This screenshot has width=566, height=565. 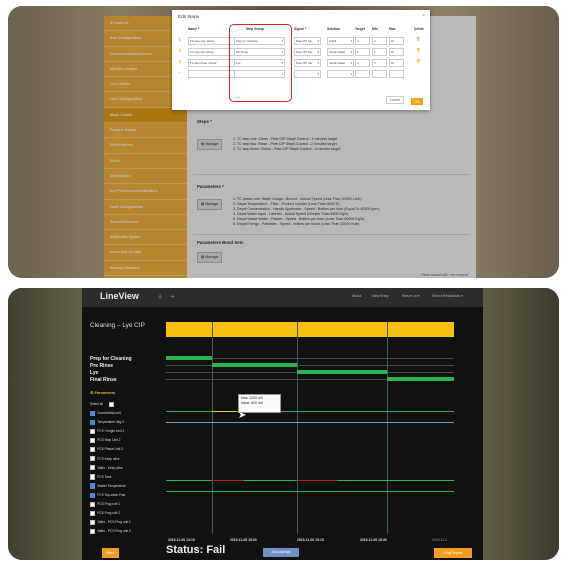 What do you see at coordinates (356, 296) in the screenshot?
I see `nav-about: About` at bounding box center [356, 296].